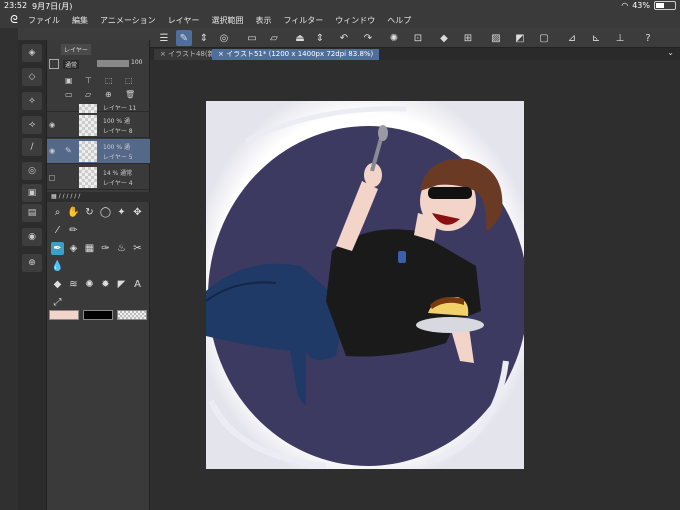  Describe the element at coordinates (113, 63) in the screenshot. I see `opacity-slider` at that location.